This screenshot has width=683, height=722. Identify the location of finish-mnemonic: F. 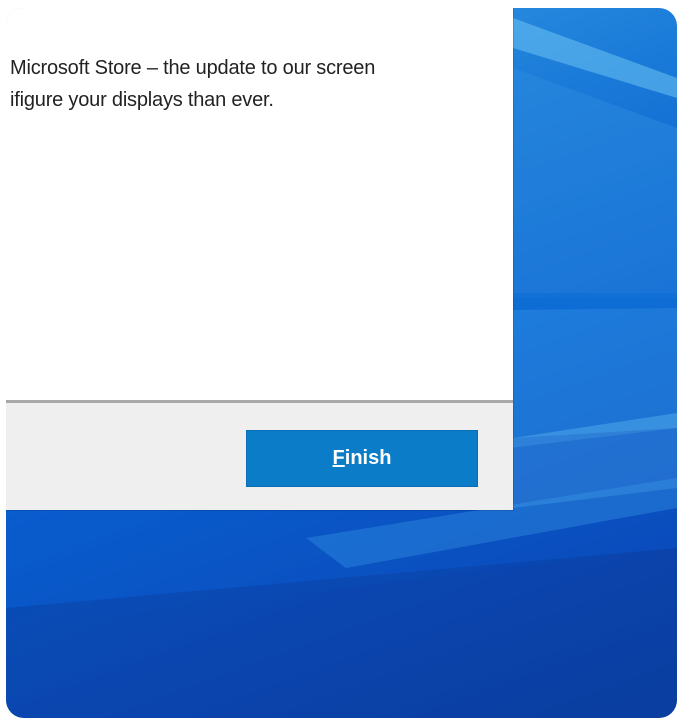
(338, 458).